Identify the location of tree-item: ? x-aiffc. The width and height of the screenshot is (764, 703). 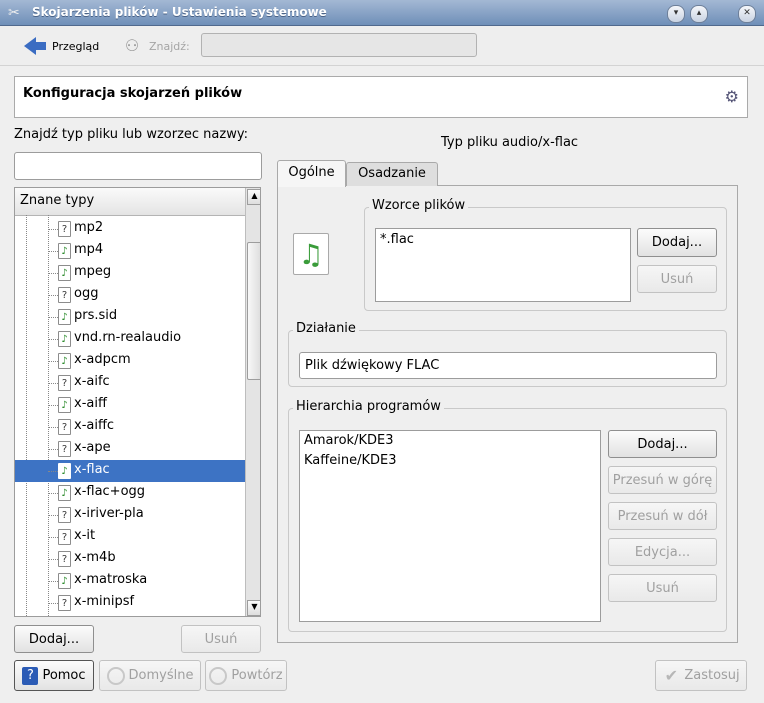
(130, 427).